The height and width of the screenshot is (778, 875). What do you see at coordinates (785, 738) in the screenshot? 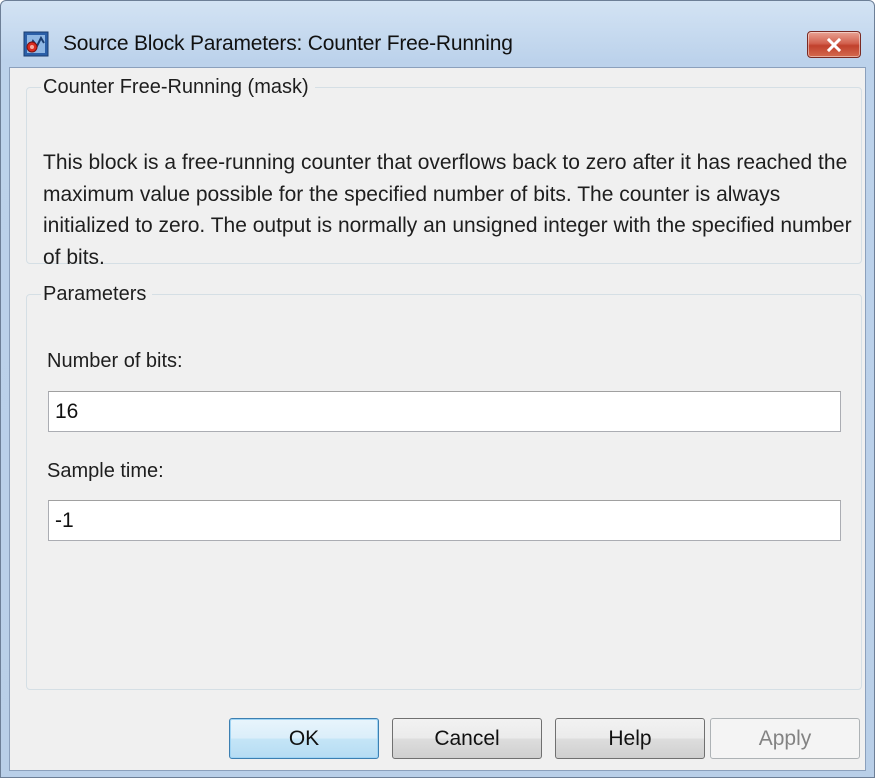
I see `apply-button: Apply` at bounding box center [785, 738].